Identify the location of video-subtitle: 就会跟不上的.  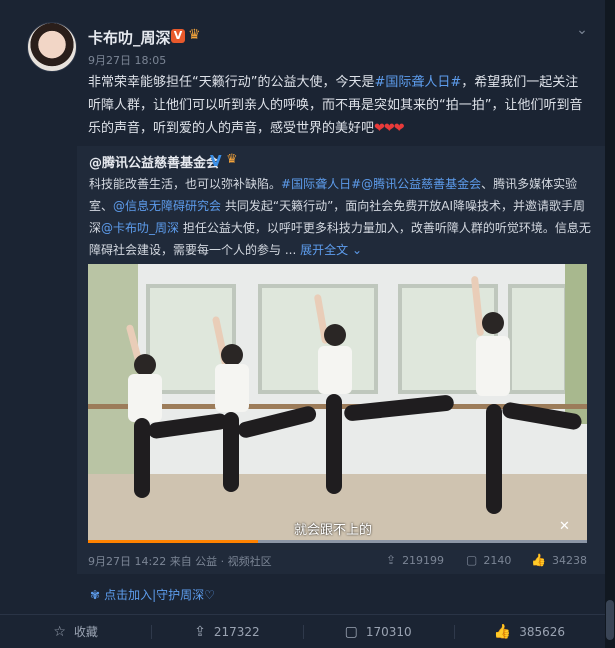
(333, 530).